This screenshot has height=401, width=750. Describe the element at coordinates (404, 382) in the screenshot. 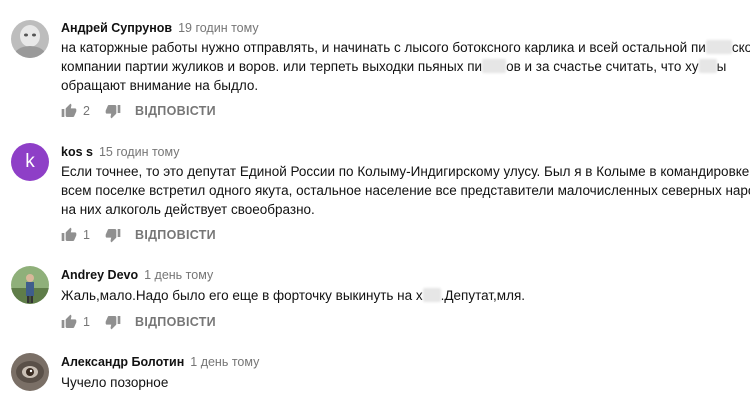

I see `comment-text: Чучело позорное` at that location.